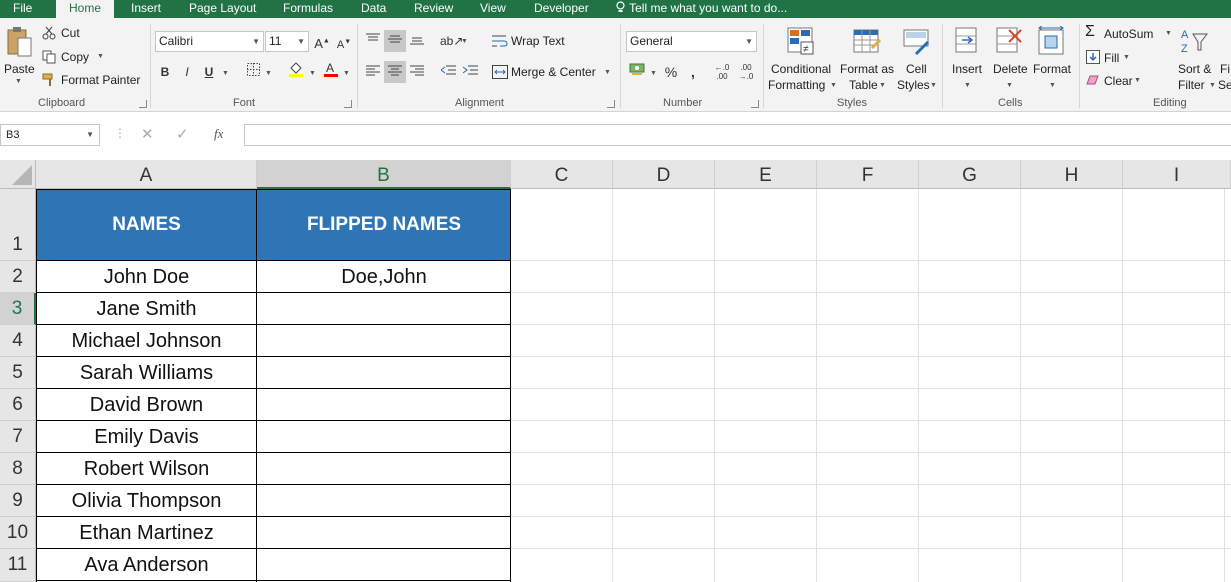 This screenshot has height=582, width=1231. What do you see at coordinates (1053, 61) in the screenshot?
I see `format-cells-button: Format ▼` at bounding box center [1053, 61].